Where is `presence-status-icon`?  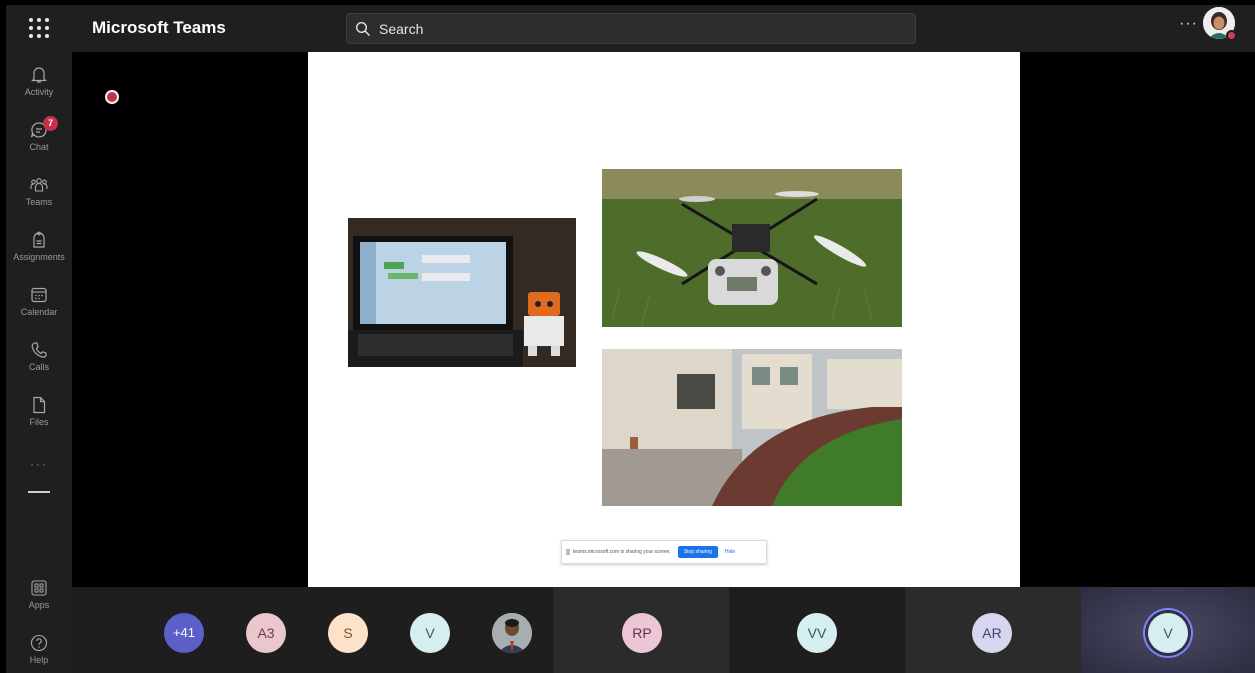 presence-status-icon is located at coordinates (1231, 35).